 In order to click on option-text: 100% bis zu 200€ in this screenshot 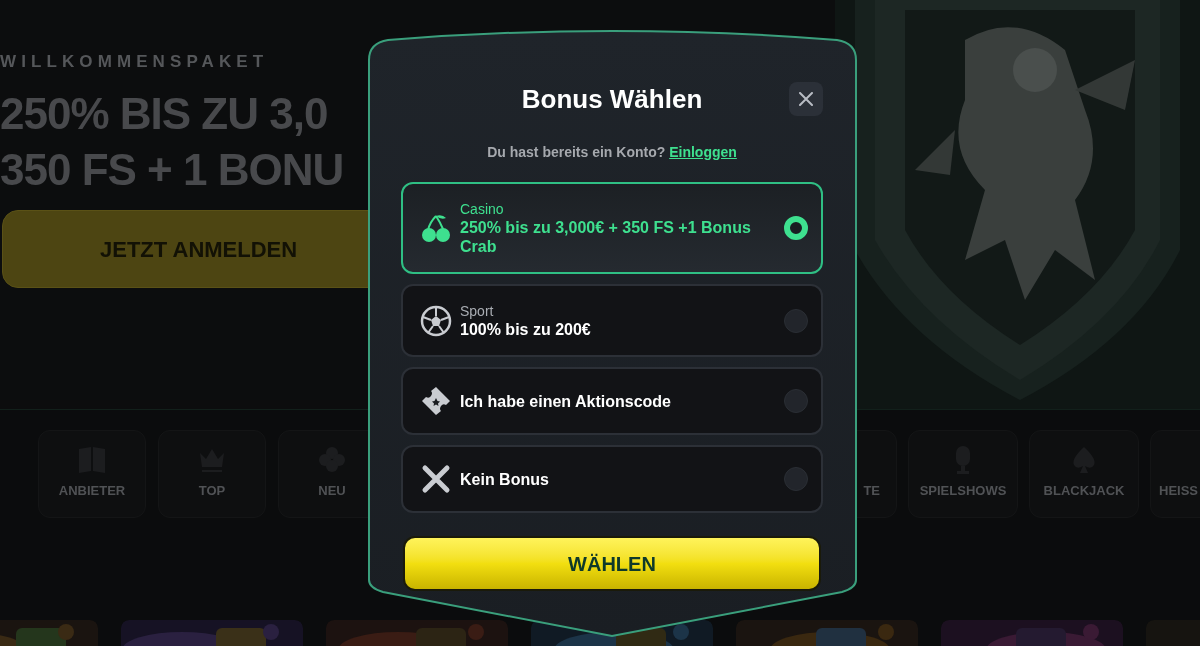, I will do `click(526, 329)`.